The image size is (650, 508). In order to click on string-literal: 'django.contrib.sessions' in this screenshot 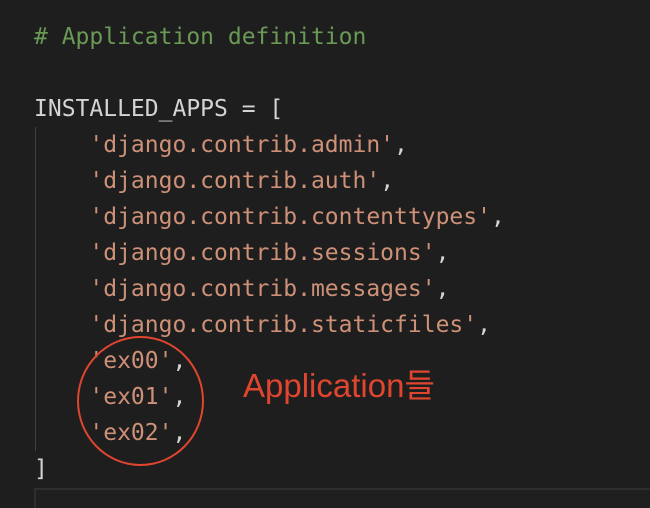, I will do `click(262, 253)`.